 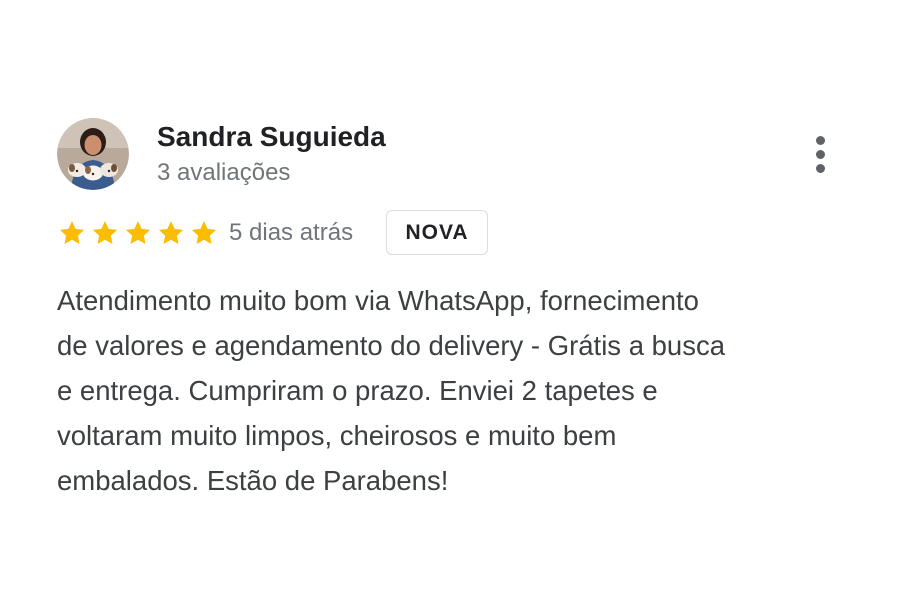 What do you see at coordinates (291, 232) in the screenshot?
I see `review-time: 5 dias atrás` at bounding box center [291, 232].